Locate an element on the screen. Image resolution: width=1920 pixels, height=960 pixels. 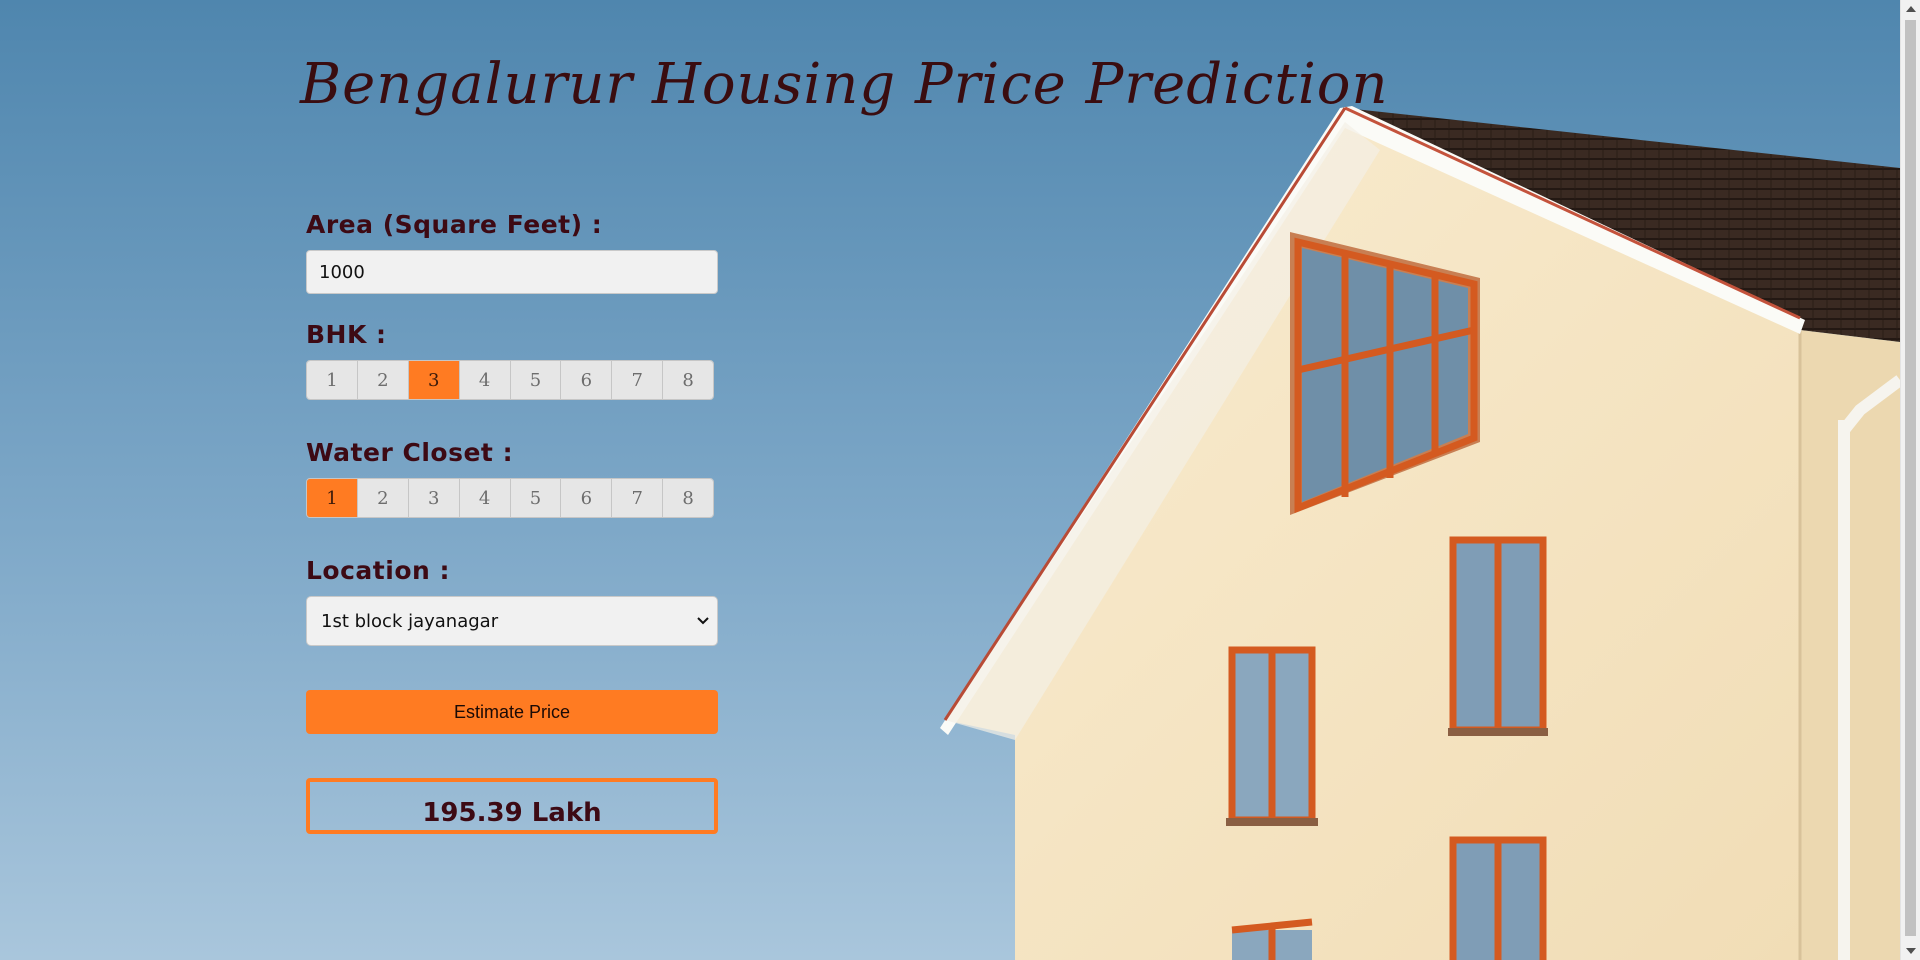
water-closet-selector: 12345678 is located at coordinates (510, 498).